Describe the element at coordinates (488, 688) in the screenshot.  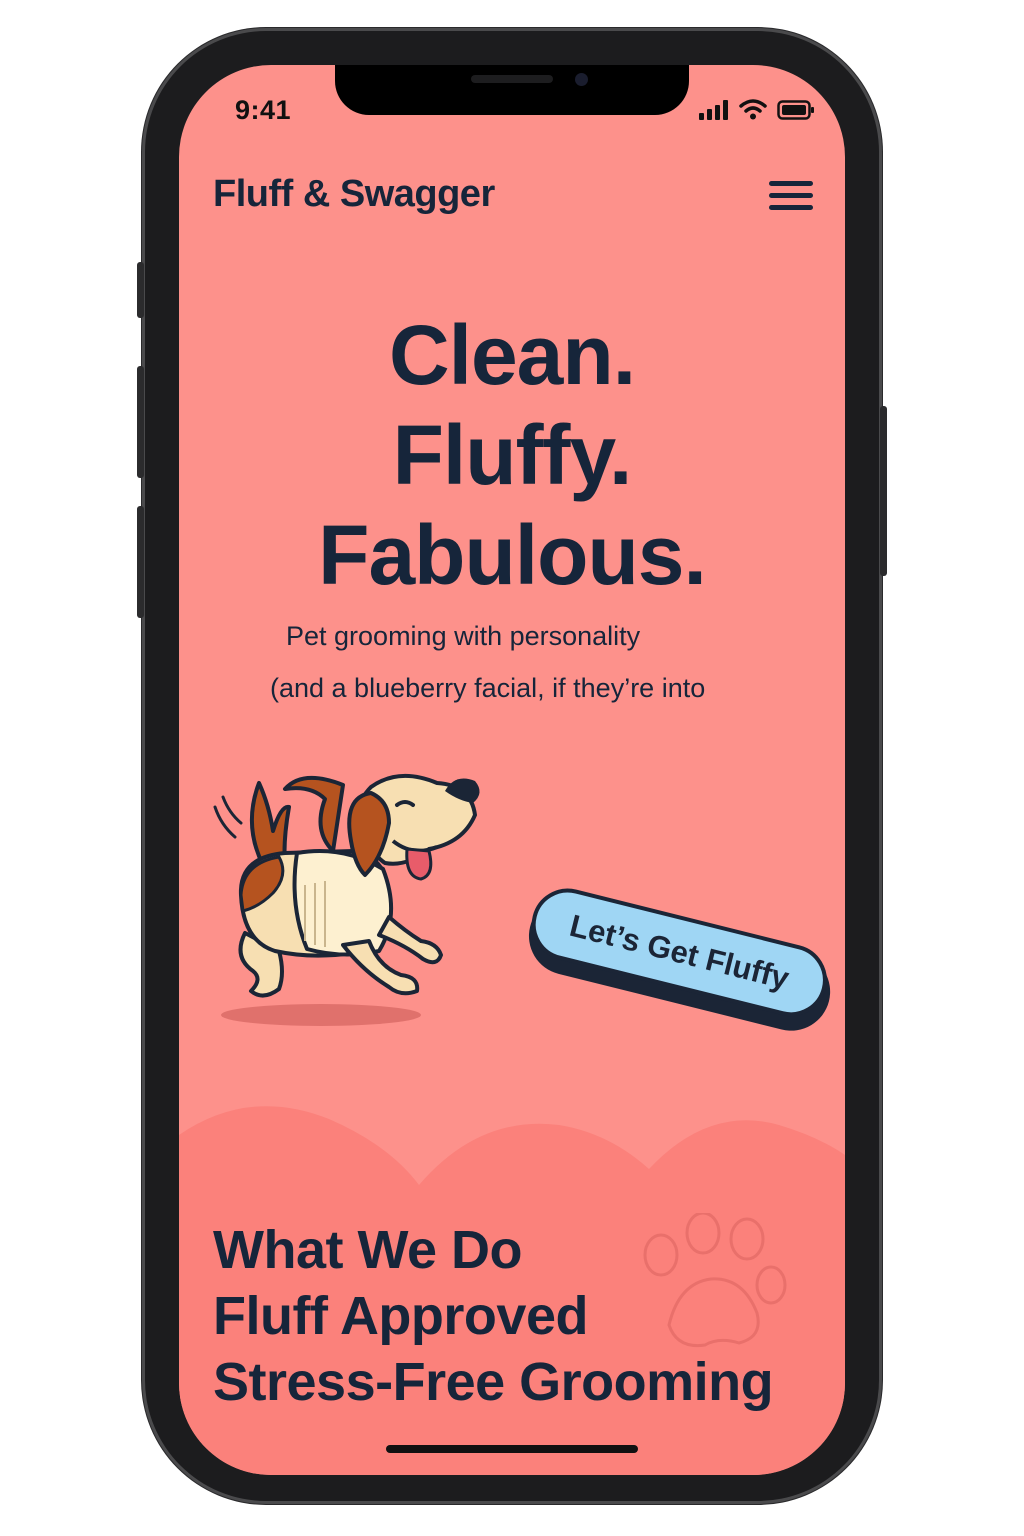
I see `hero-subtitle-aside: (and a blueberry facial, if they’re into` at that location.